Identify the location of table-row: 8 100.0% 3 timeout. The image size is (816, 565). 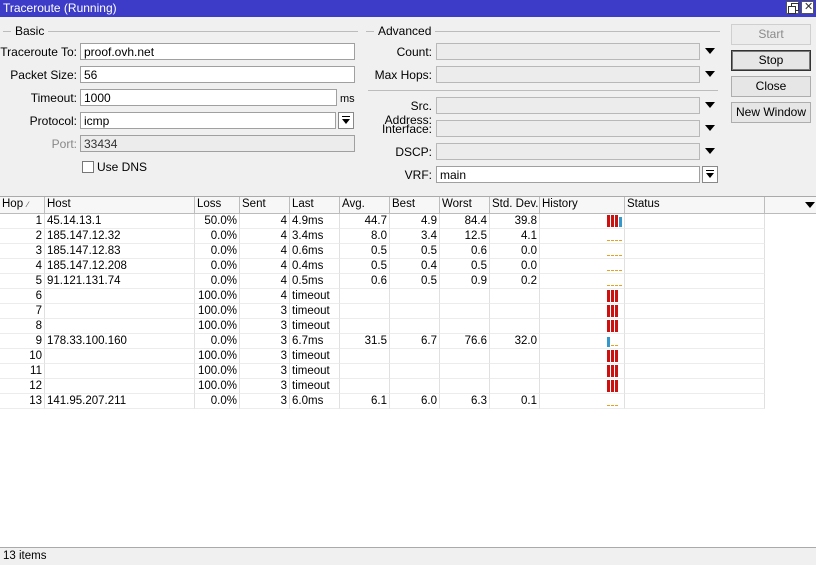
(408, 326).